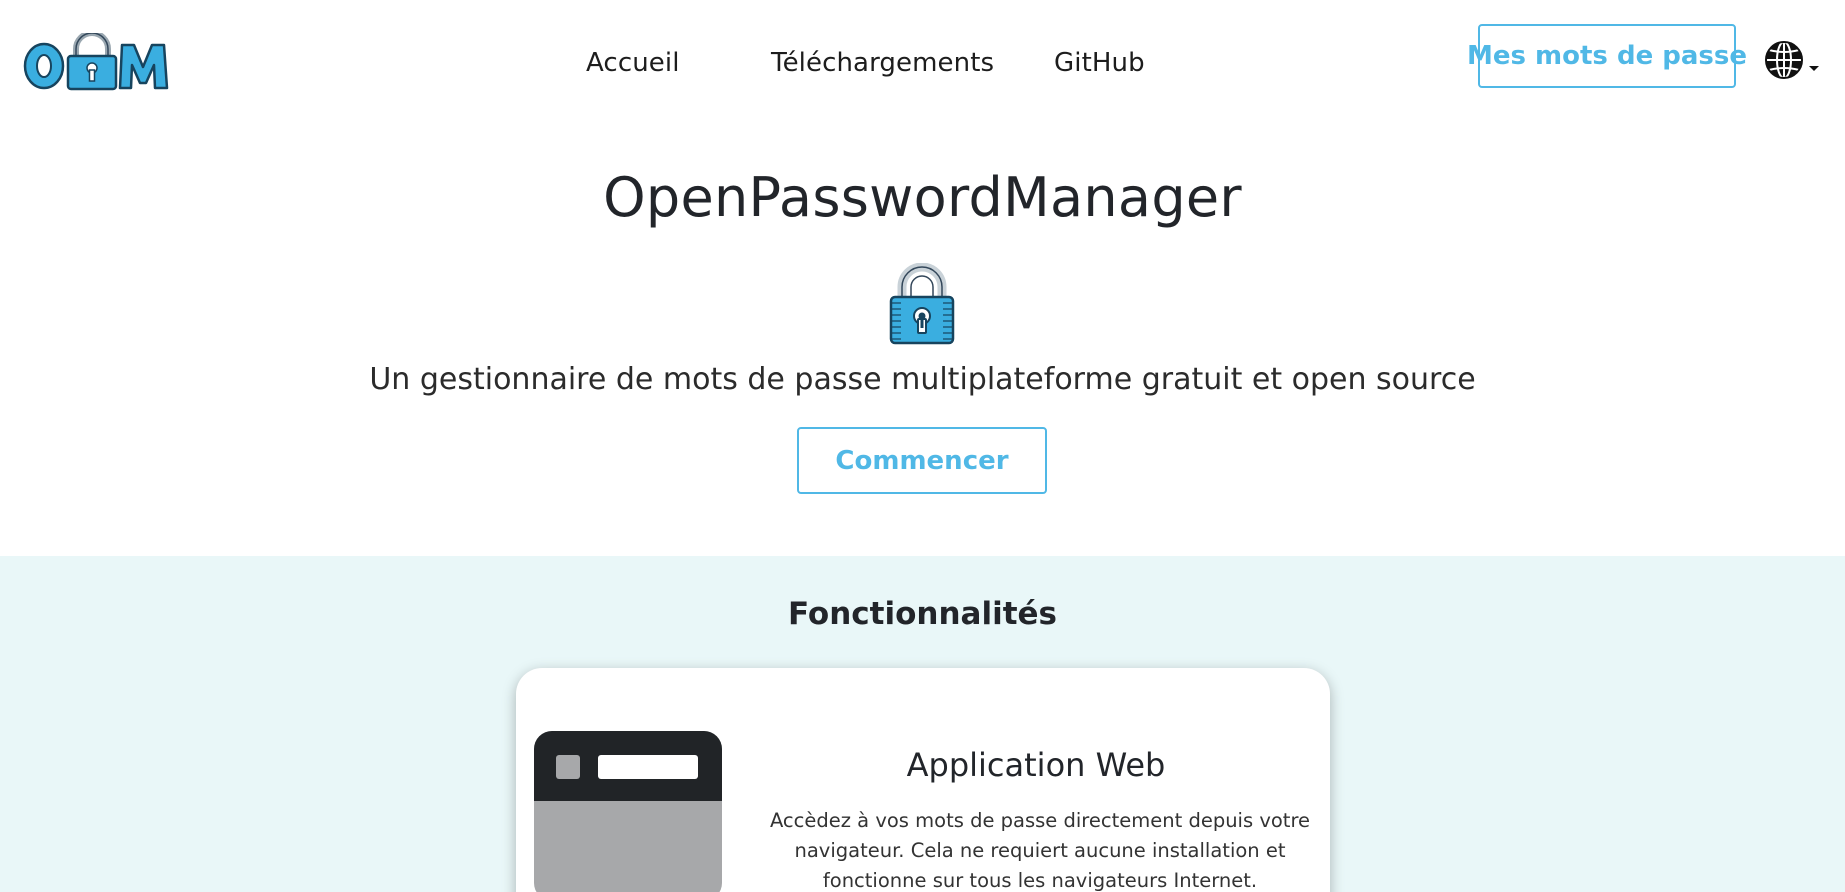 This screenshot has height=892, width=1845. I want to click on language-selector, so click(1793, 60).